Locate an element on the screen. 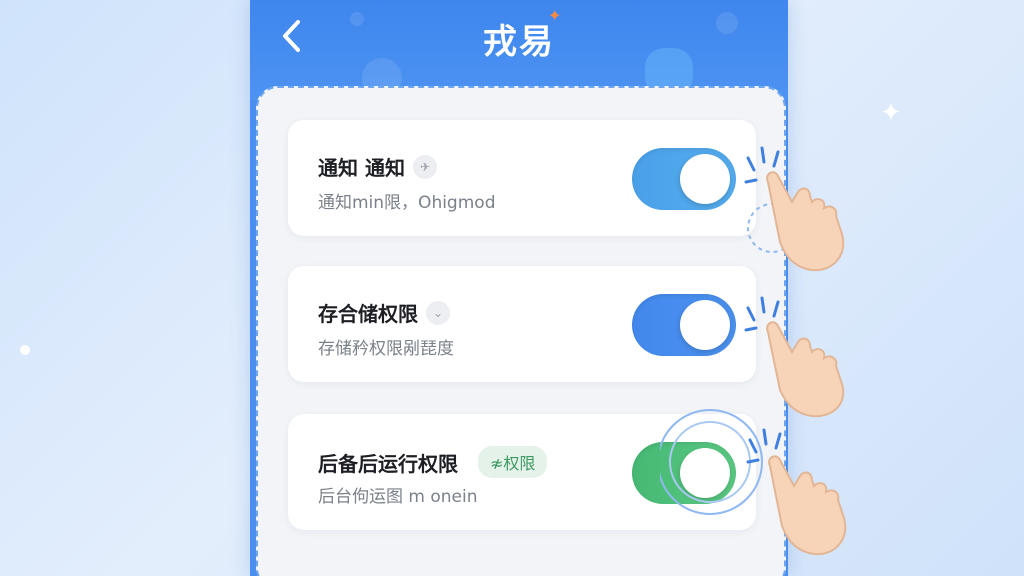 This screenshot has width=1024, height=576. permission-tag: ≉权限 is located at coordinates (513, 462).